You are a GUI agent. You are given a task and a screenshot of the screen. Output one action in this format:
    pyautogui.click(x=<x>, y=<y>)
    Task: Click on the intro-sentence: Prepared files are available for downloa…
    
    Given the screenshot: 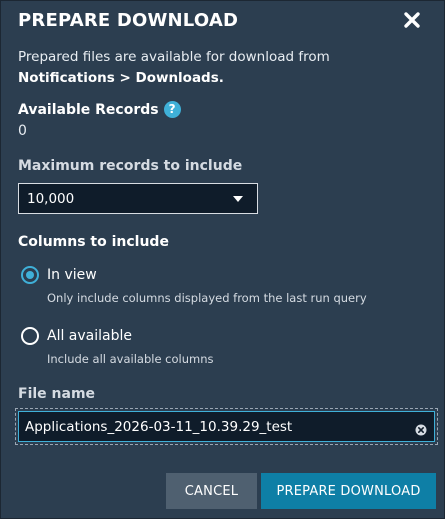 What is the action you would take?
    pyautogui.click(x=174, y=57)
    